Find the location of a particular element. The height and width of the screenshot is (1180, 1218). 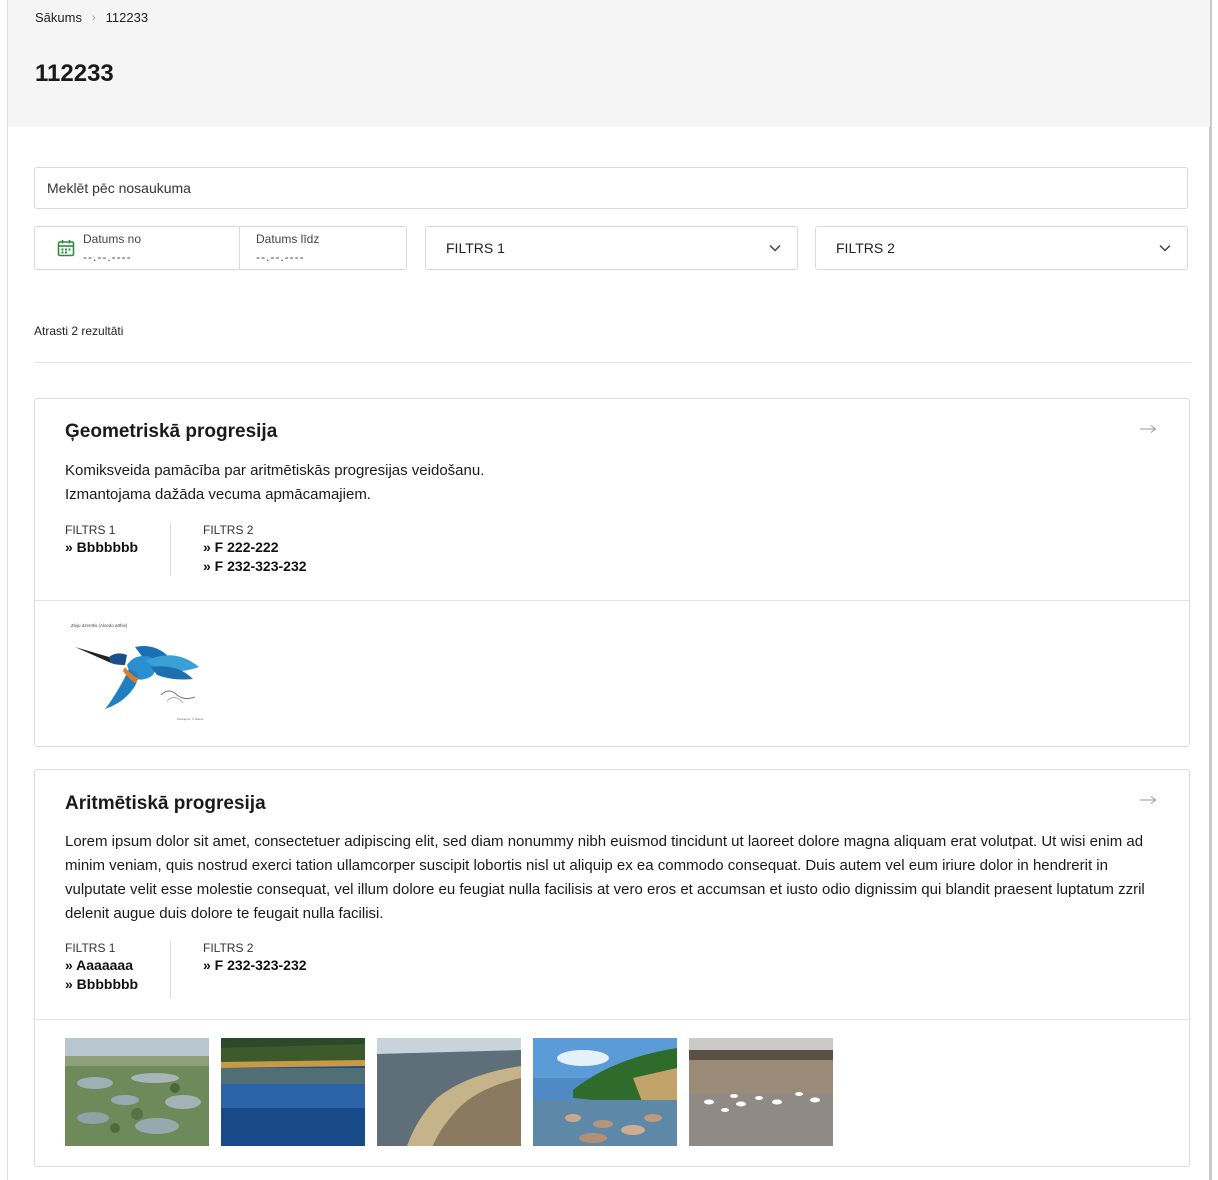

coastline-aerial-thumbnail is located at coordinates (449, 1092).